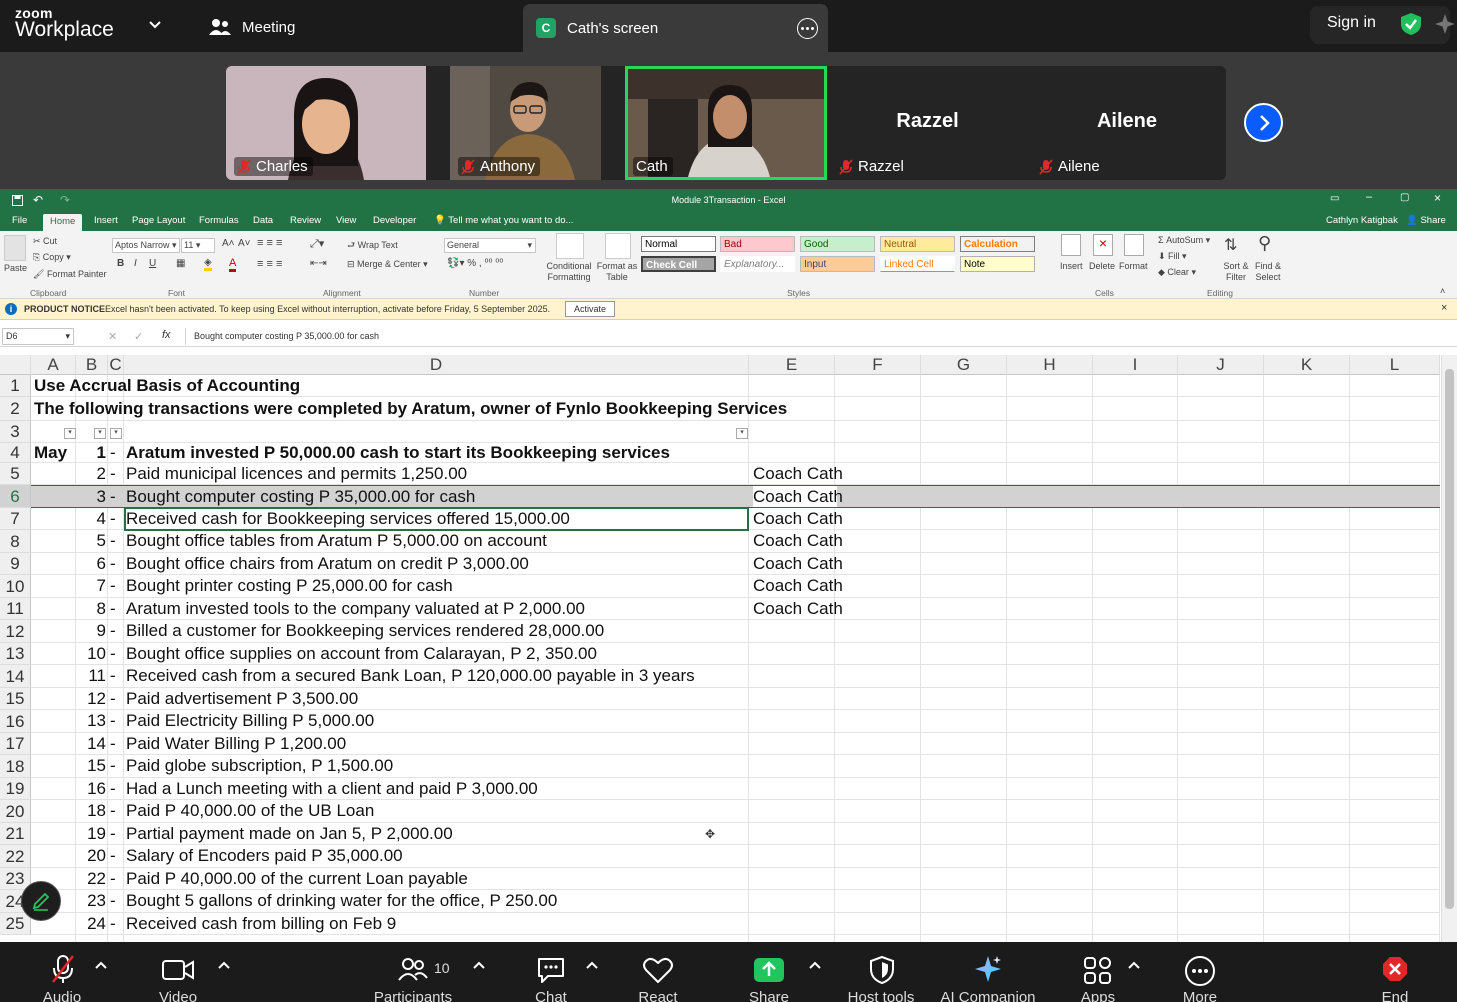 This screenshot has width=1457, height=1002. Describe the element at coordinates (678, 264) in the screenshot. I see `style-check-cell: Check Cell` at that location.